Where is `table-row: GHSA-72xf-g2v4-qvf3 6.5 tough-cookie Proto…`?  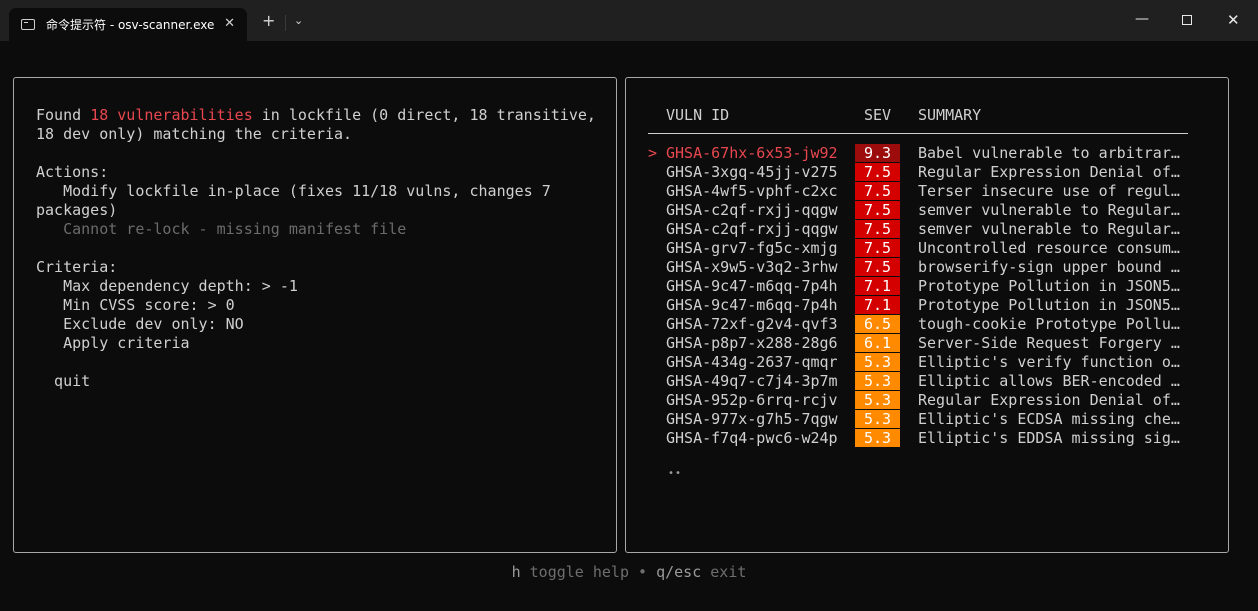
table-row: GHSA-72xf-g2v4-qvf3 6.5 tough-cookie Proto… is located at coordinates (926, 324).